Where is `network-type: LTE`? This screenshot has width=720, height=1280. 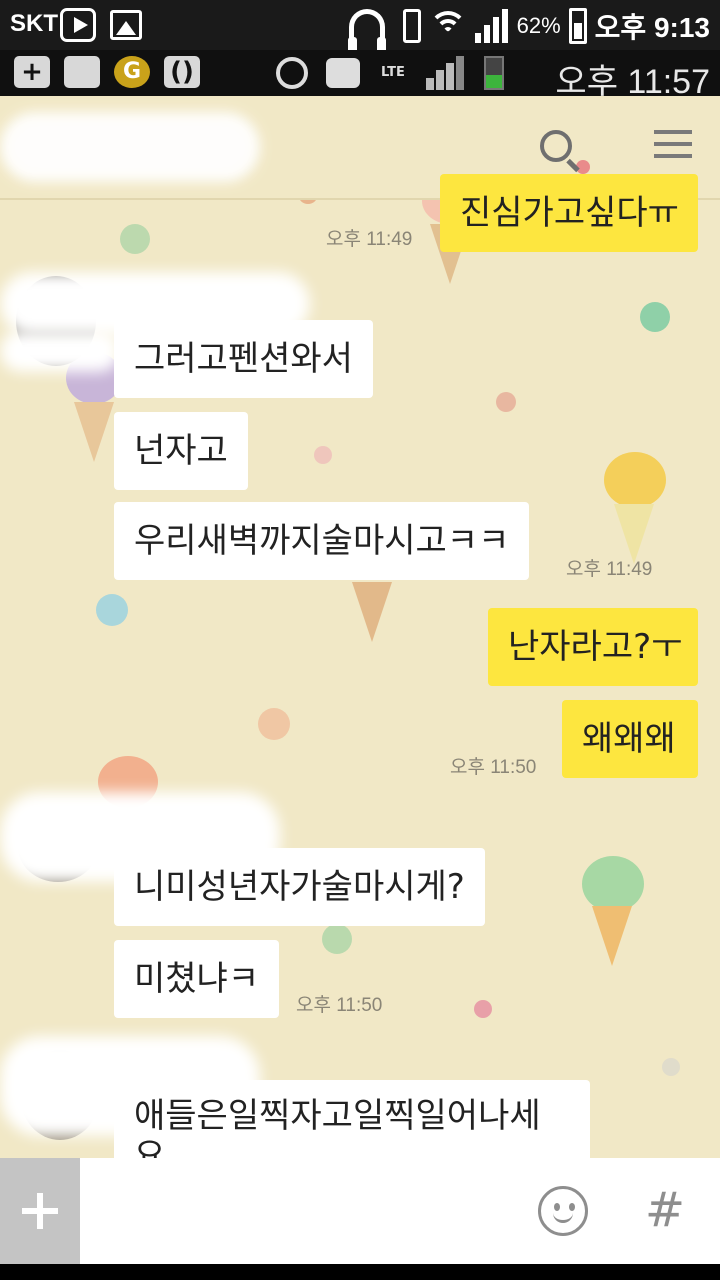
network-type: LTE is located at coordinates (393, 72).